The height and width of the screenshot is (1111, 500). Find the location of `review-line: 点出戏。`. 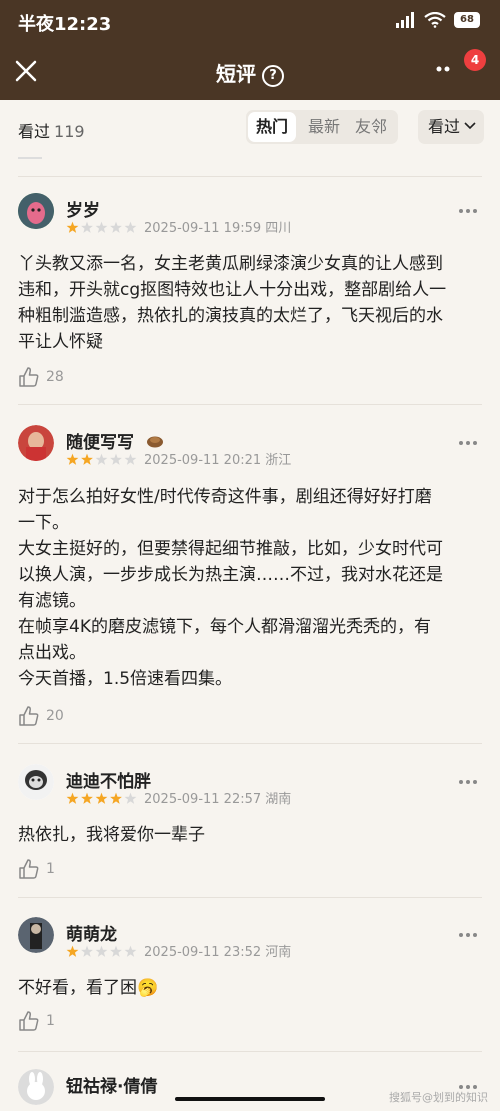

review-line: 点出戏。 is located at coordinates (52, 653).